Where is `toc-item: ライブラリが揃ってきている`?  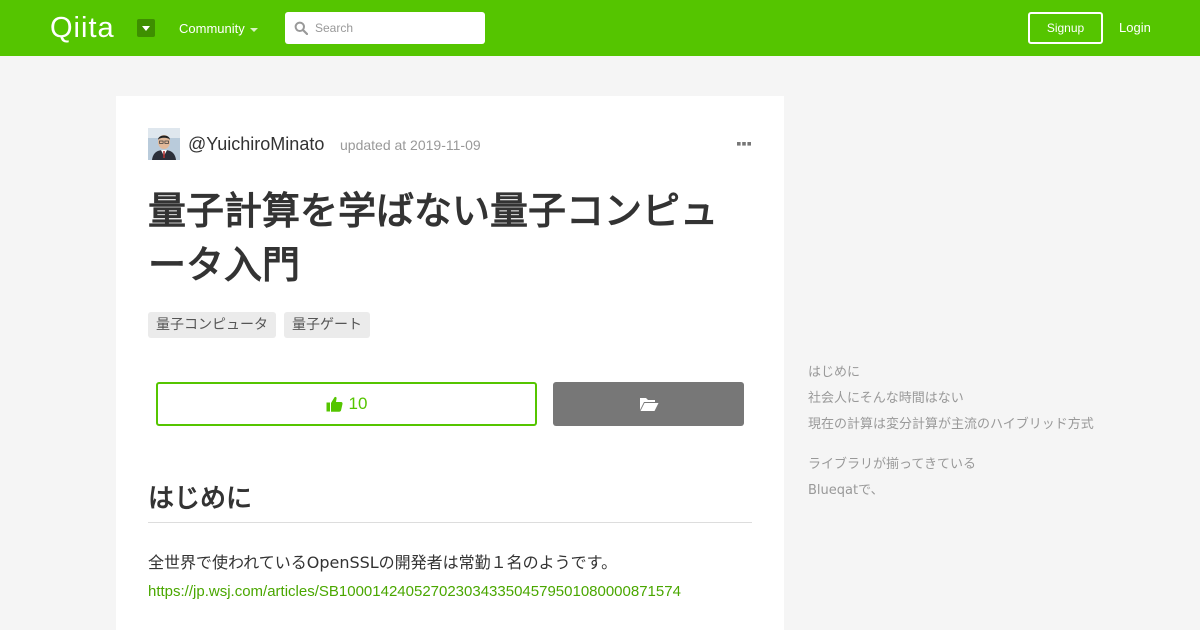
toc-item: ライブラリが揃ってきている is located at coordinates (892, 465).